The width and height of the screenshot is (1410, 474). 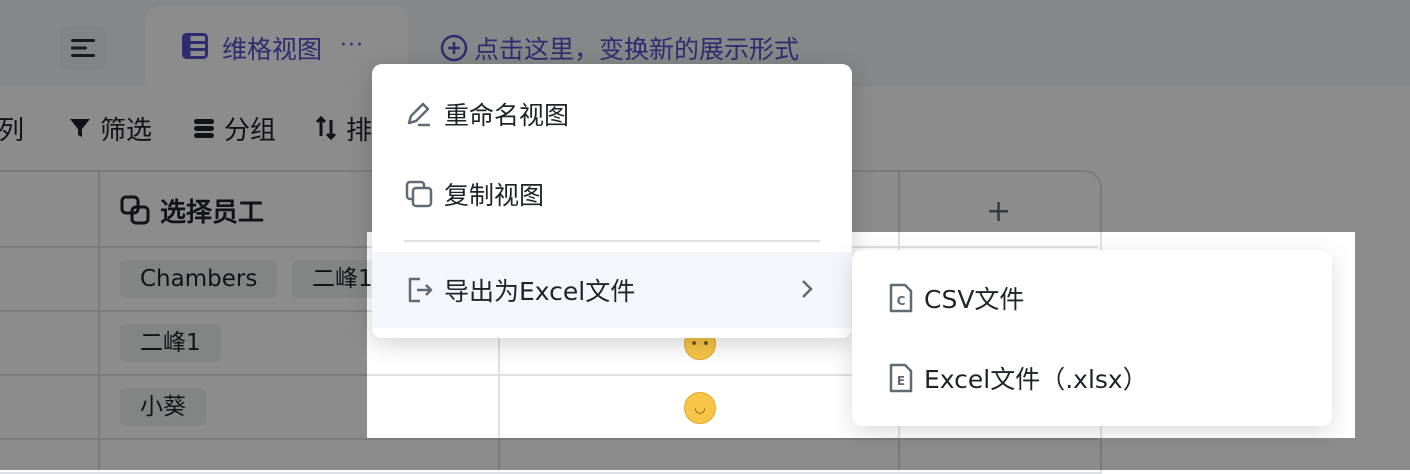 What do you see at coordinates (1036, 379) in the screenshot?
I see `submenu-item-label: Excel文件（.xlsx）` at bounding box center [1036, 379].